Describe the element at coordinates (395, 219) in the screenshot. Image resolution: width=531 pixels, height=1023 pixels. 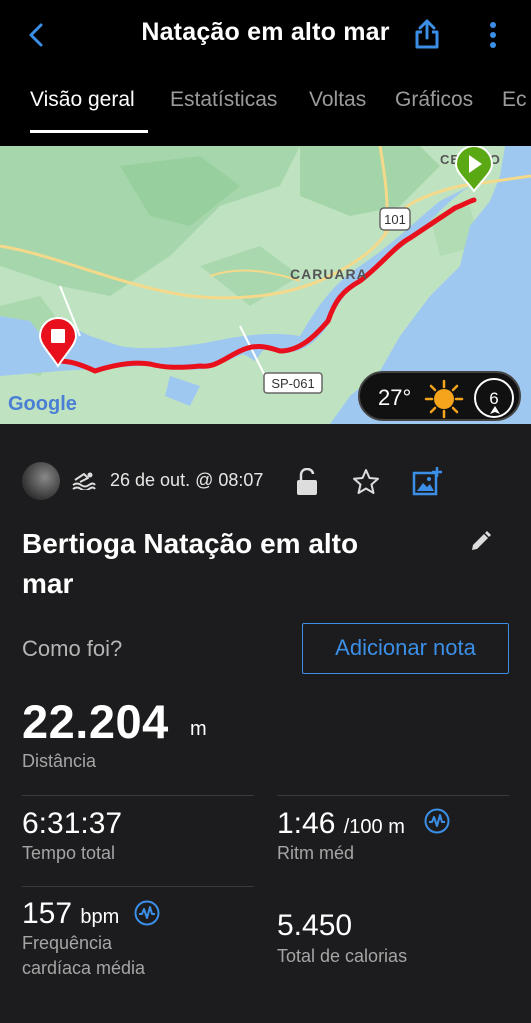
I see `road-shield-101: 101` at that location.